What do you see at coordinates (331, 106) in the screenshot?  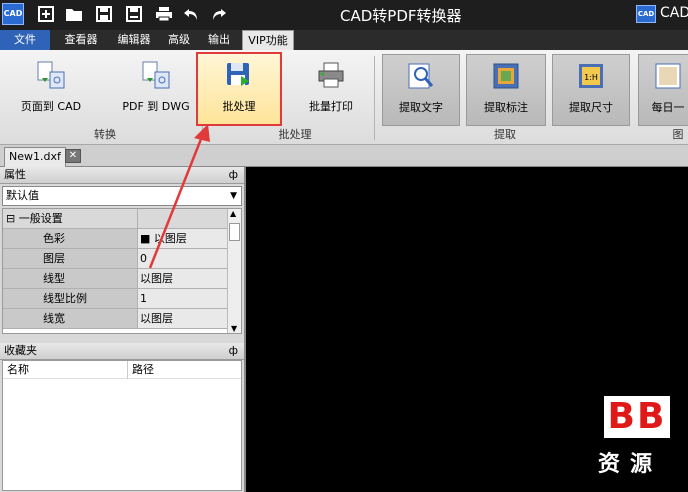 I see `batch-print-label: 批量打印` at bounding box center [331, 106].